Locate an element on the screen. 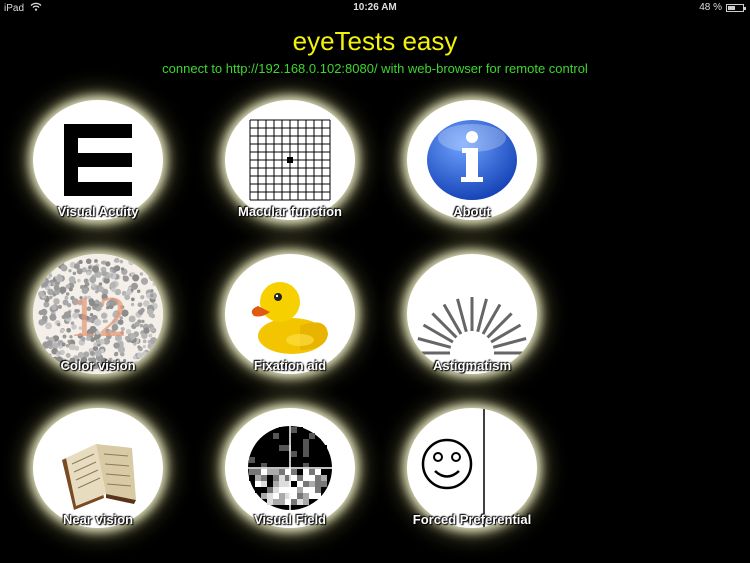 The image size is (750, 563). macular-function-button: Macular function is located at coordinates (290, 175).